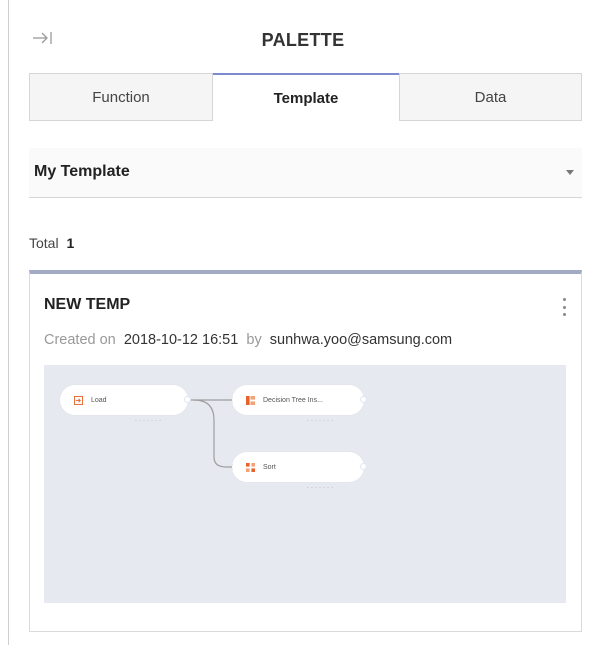  I want to click on created-date: 2018-10-12 16:51, so click(181, 340).